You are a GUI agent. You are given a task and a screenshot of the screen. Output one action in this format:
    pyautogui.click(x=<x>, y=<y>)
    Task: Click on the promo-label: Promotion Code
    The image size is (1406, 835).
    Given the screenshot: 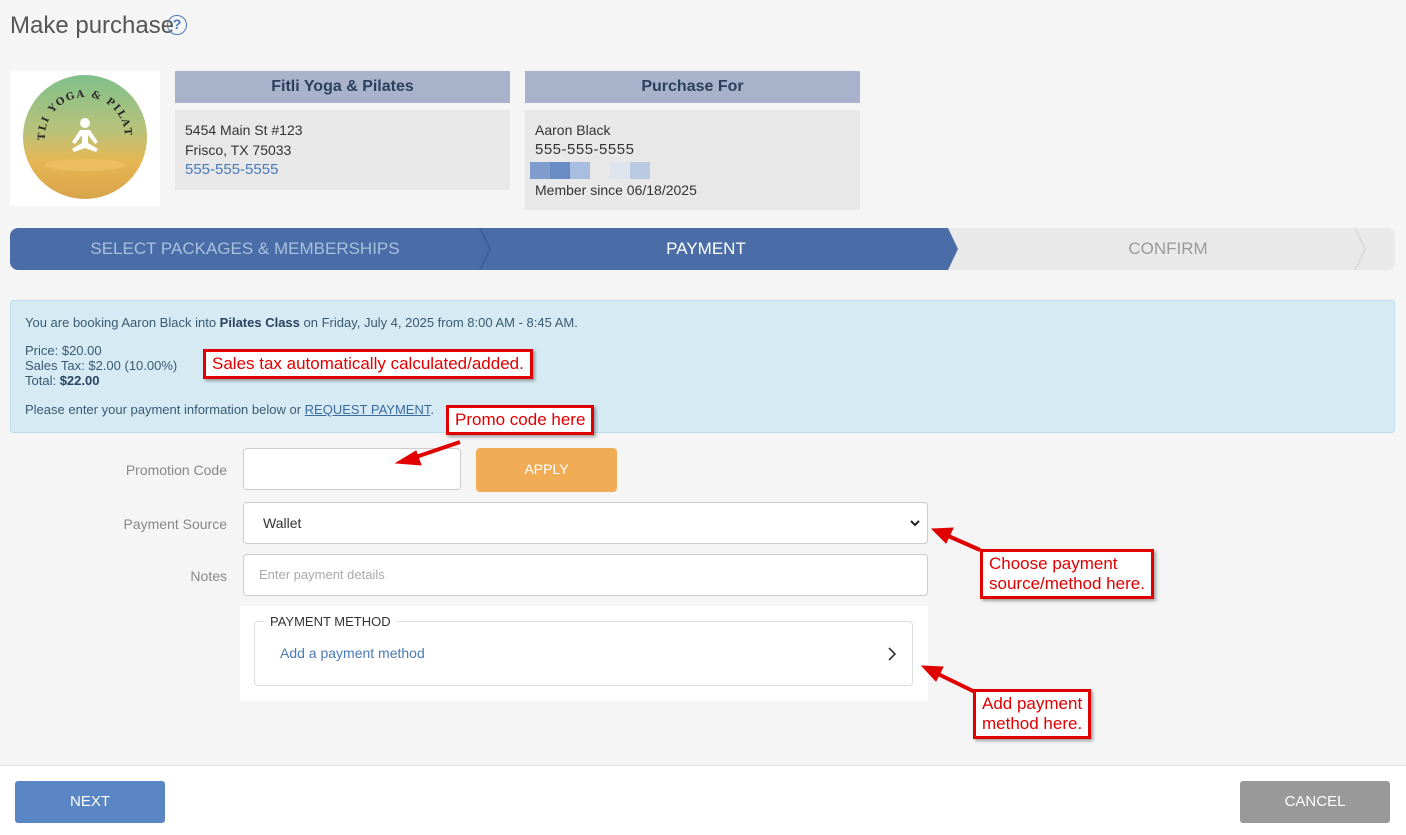 What is the action you would take?
    pyautogui.click(x=176, y=470)
    